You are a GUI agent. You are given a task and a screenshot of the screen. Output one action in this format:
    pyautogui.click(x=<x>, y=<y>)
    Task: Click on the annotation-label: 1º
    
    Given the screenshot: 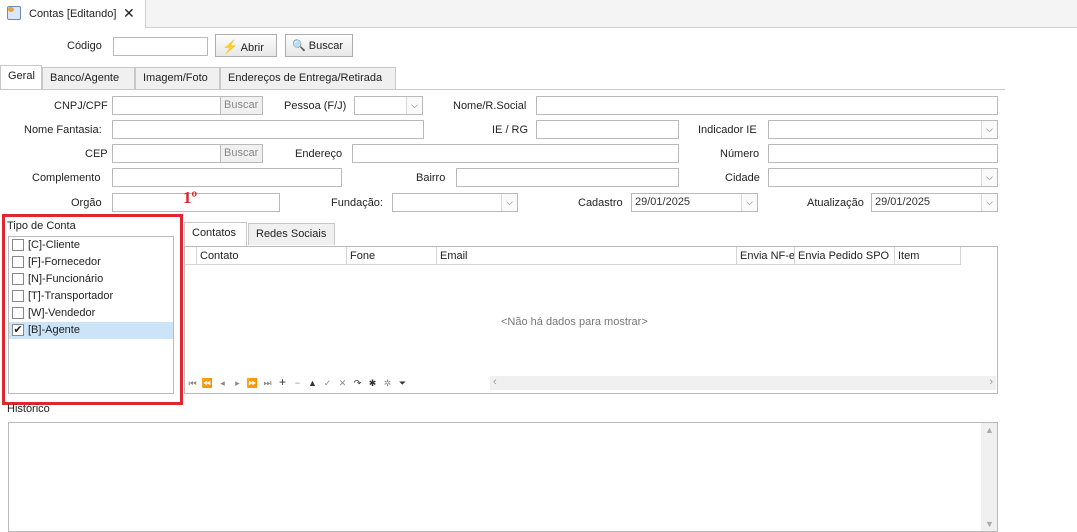 What is the action you would take?
    pyautogui.click(x=190, y=197)
    